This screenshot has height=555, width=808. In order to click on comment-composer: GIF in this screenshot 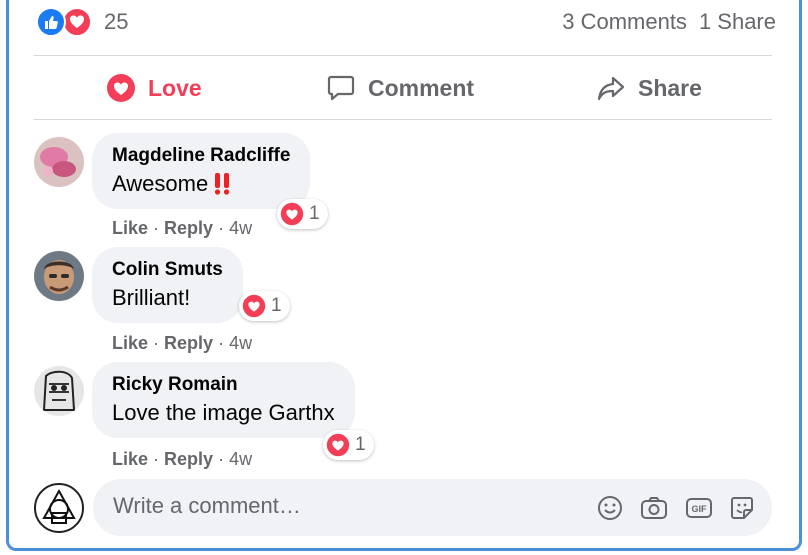, I will do `click(432, 507)`.